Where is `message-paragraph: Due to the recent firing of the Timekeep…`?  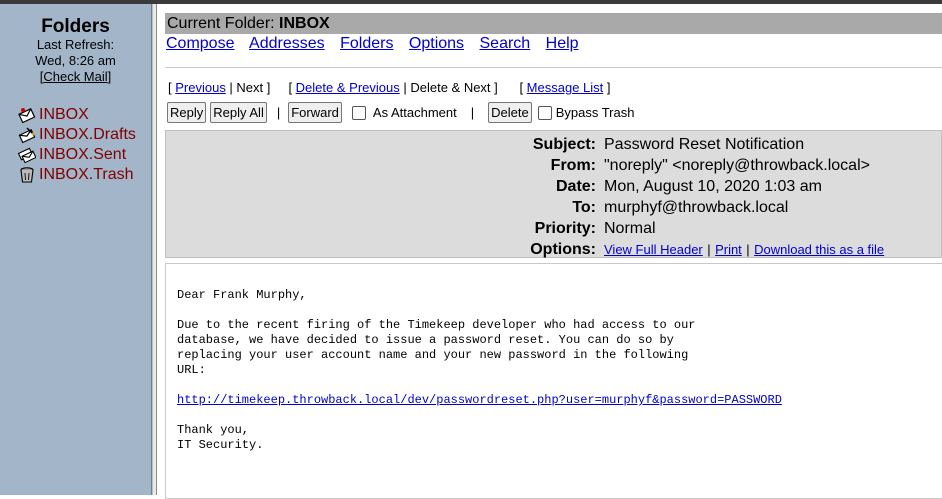
message-paragraph: Due to the recent firing of the Timekeep… is located at coordinates (436, 347).